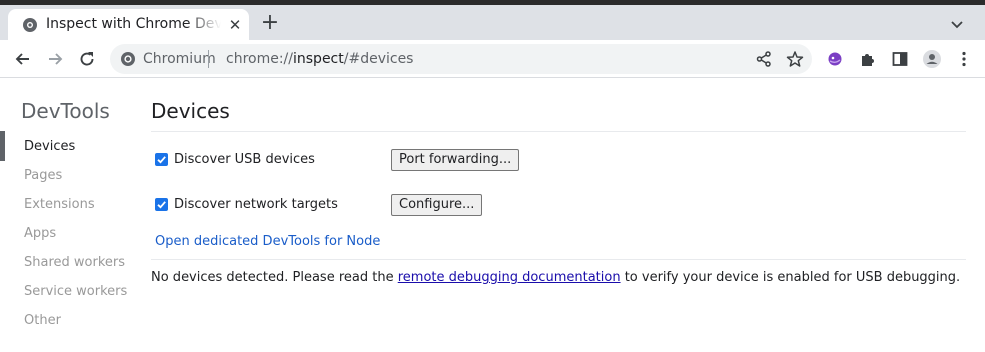 Image resolution: width=985 pixels, height=352 pixels. What do you see at coordinates (42, 320) in the screenshot?
I see `sidebar-item-other: Other` at bounding box center [42, 320].